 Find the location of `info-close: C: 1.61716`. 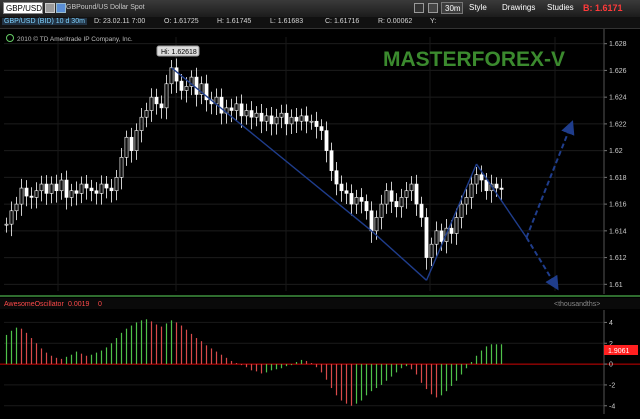

info-close: C: 1.61716 is located at coordinates (342, 21).